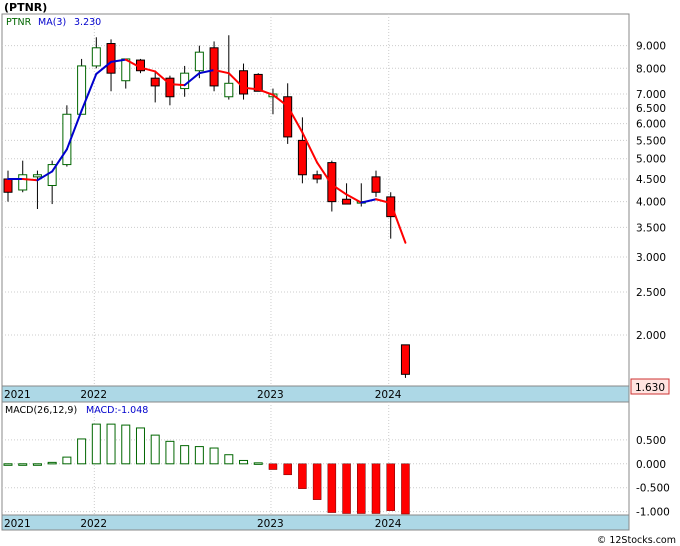 Image resolution: width=680 pixels, height=546 pixels. Describe the element at coordinates (651, 109) in the screenshot. I see `price-tick-label: 6.500` at that location.